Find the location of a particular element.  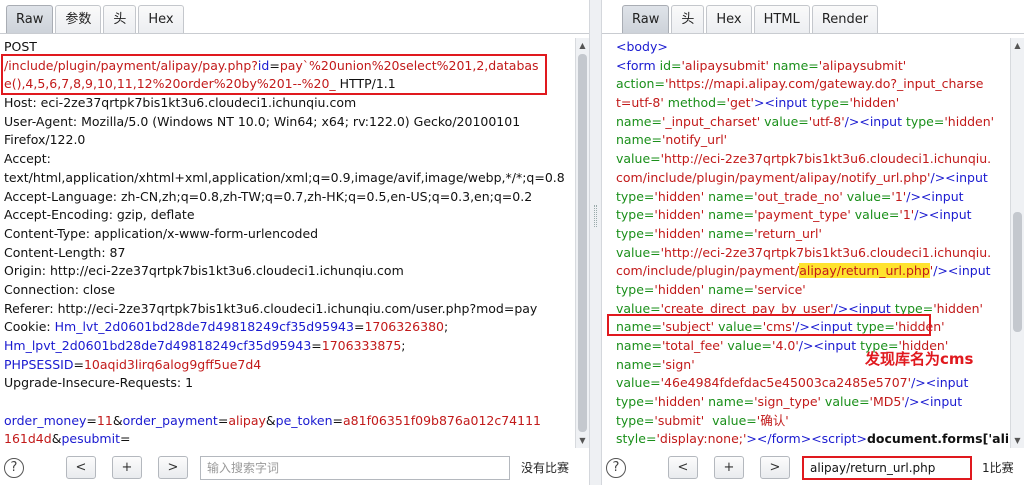

response-scrollbar: ▲ ▼ is located at coordinates (1017, 243).